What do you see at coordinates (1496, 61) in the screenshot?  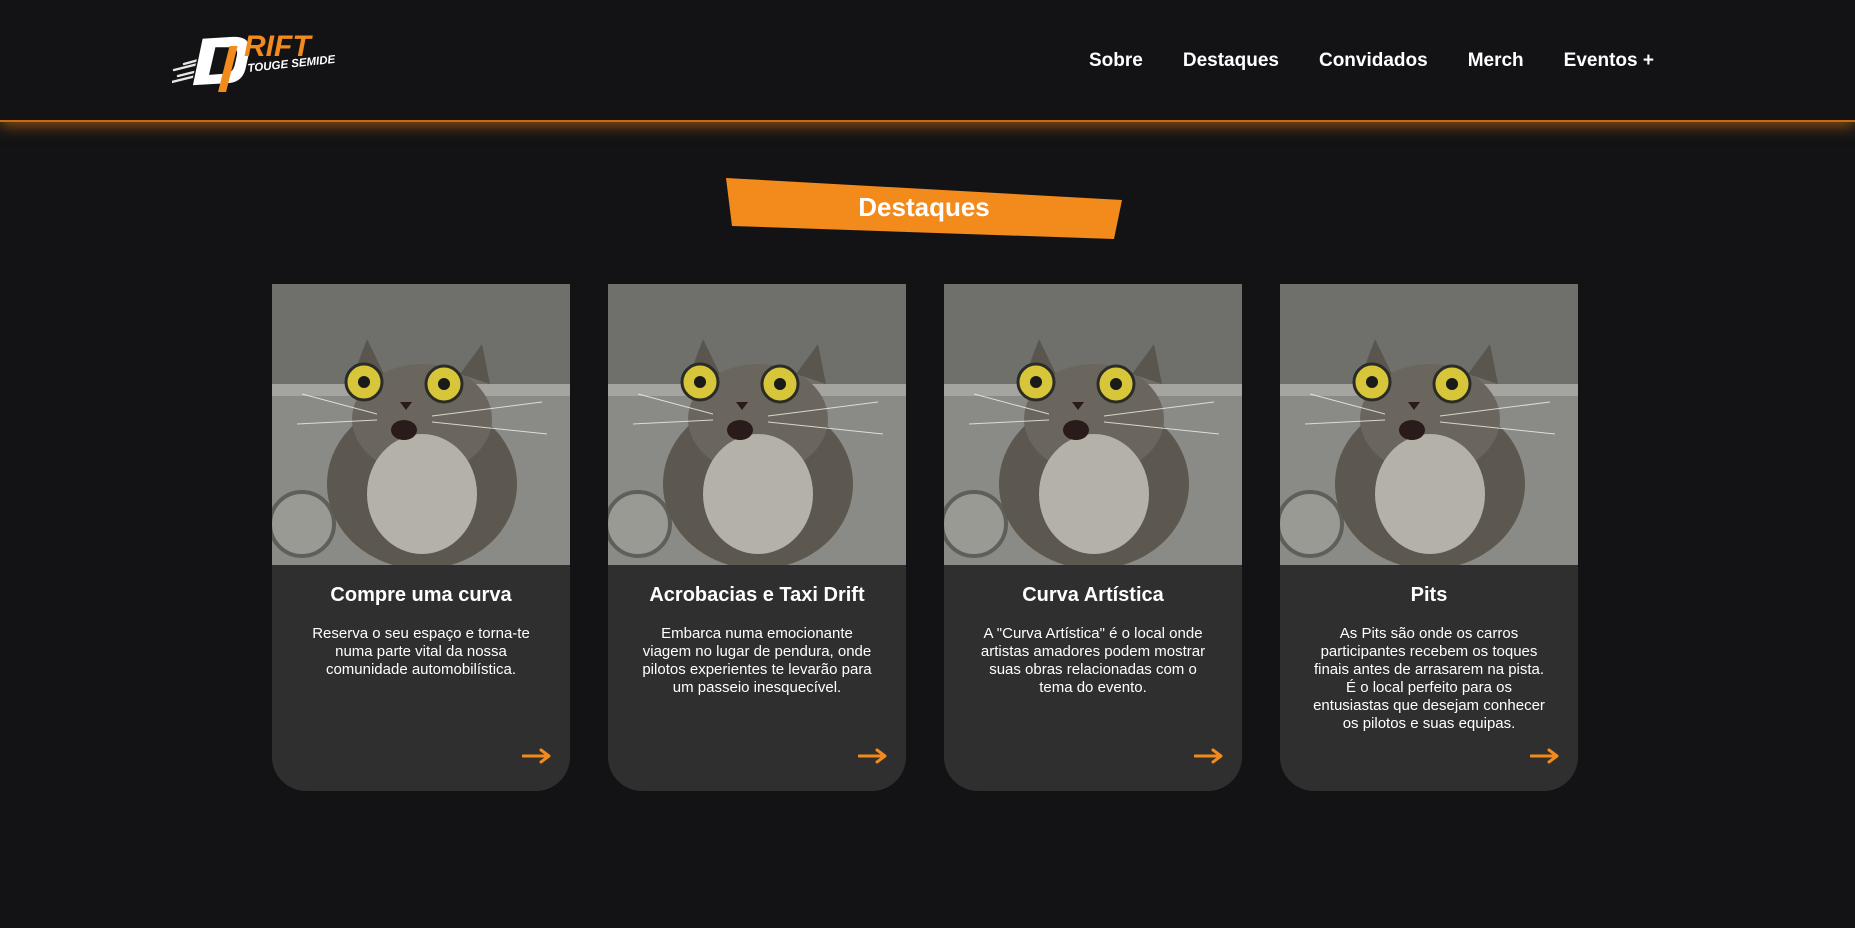 I see `nav-merch: Merch` at bounding box center [1496, 61].